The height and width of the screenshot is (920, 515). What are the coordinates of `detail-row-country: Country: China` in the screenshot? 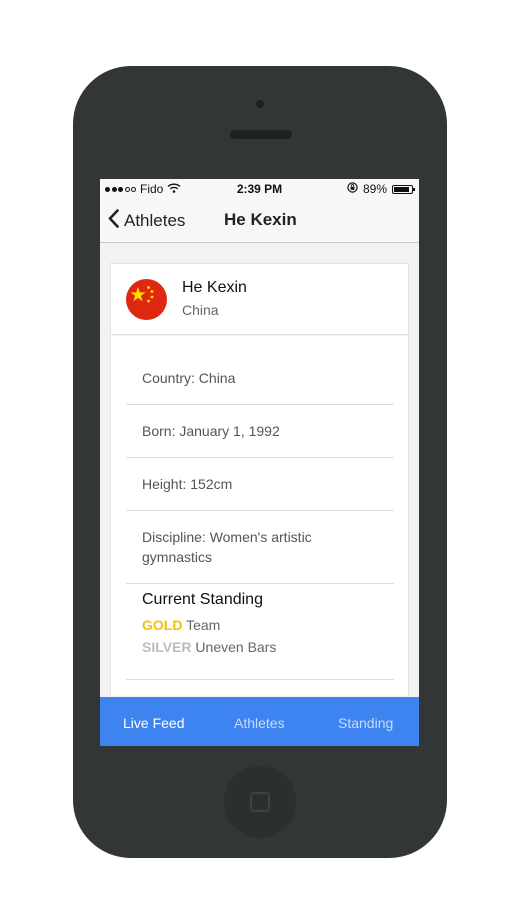 It's located at (260, 370).